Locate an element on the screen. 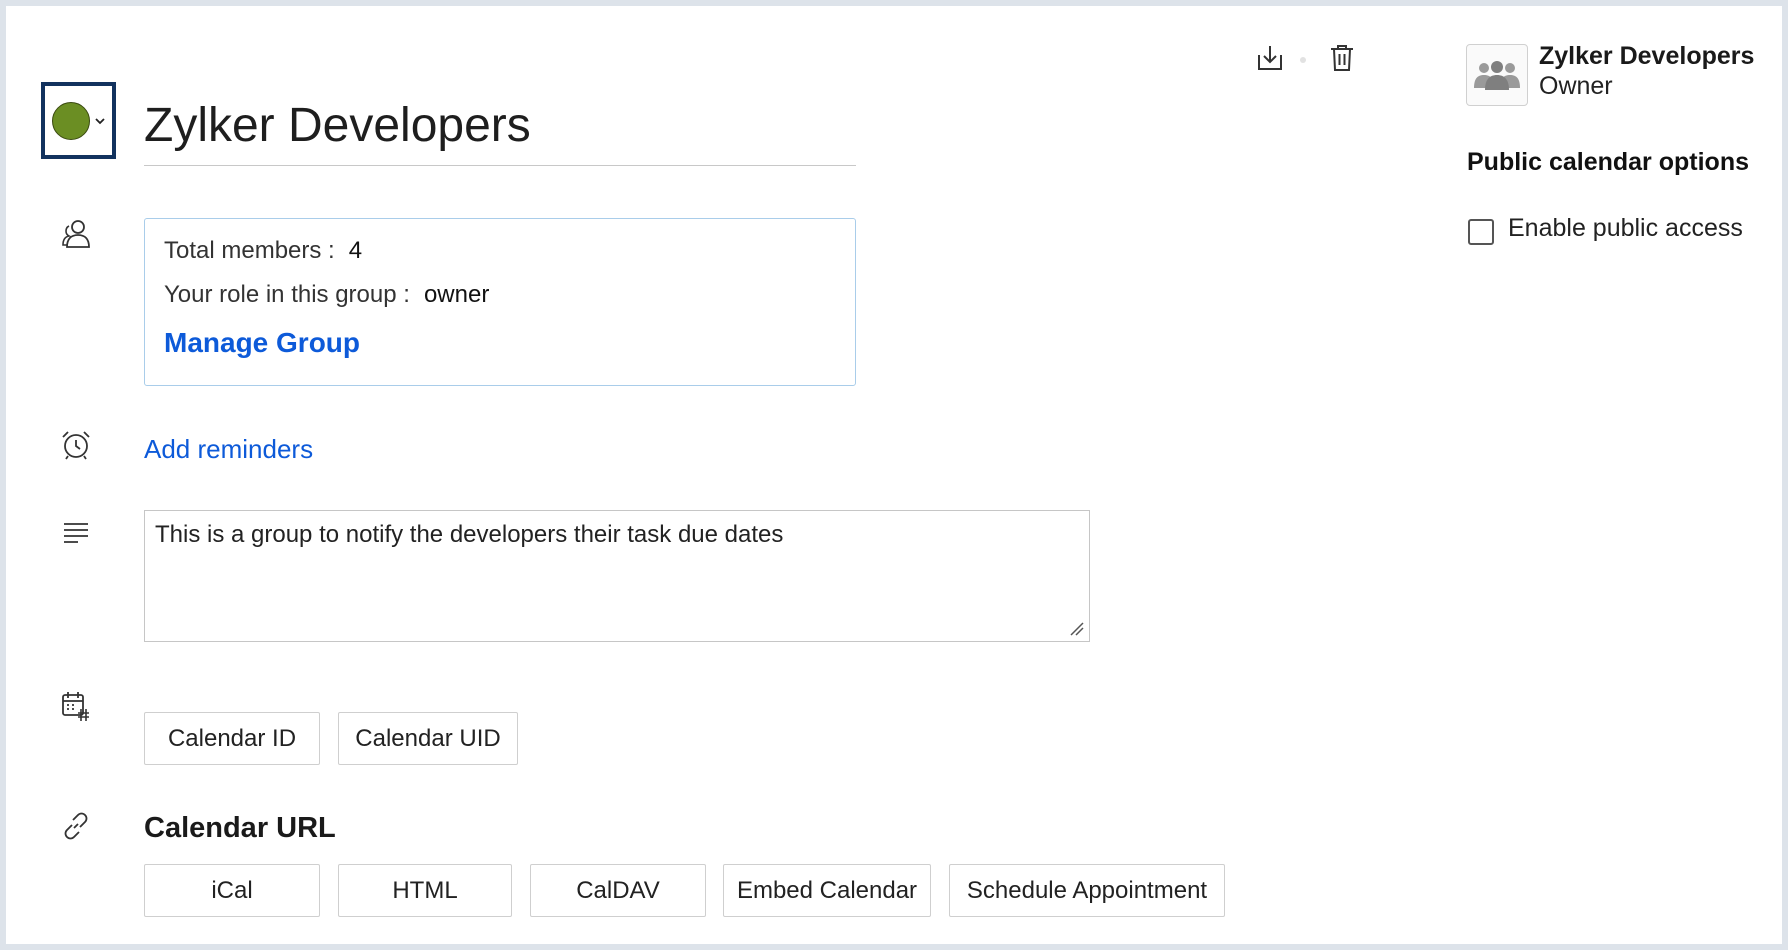  group-avatar is located at coordinates (1497, 75).